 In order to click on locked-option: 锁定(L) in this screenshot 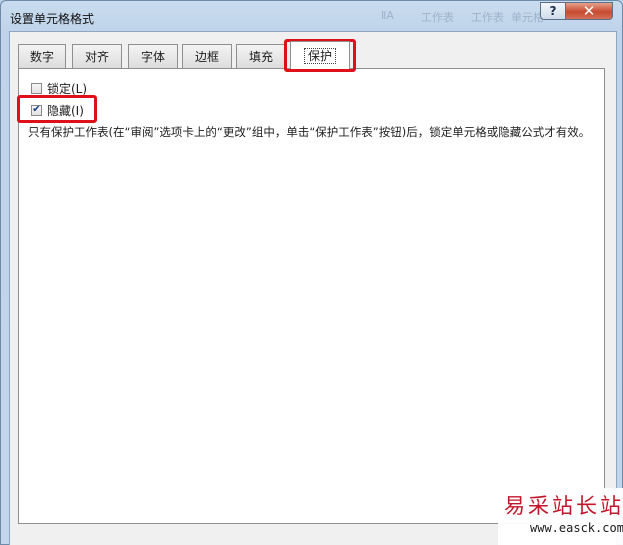, I will do `click(59, 88)`.